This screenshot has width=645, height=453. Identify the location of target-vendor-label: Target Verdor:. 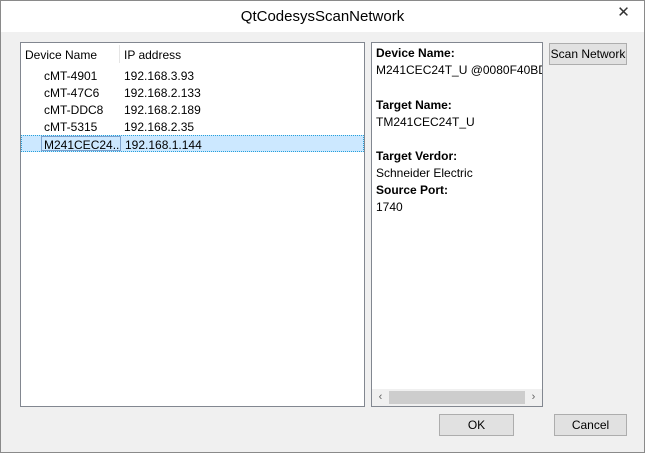
(417, 156).